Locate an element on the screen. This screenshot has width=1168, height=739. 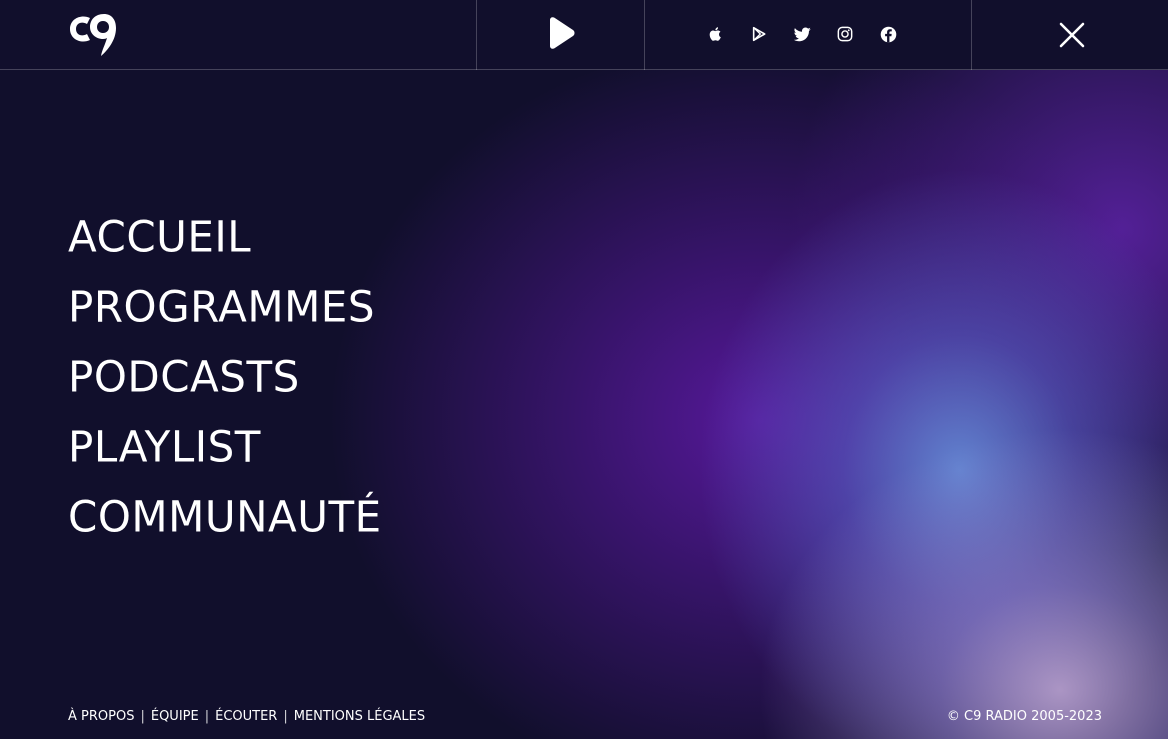
close-icon is located at coordinates (1072, 35).